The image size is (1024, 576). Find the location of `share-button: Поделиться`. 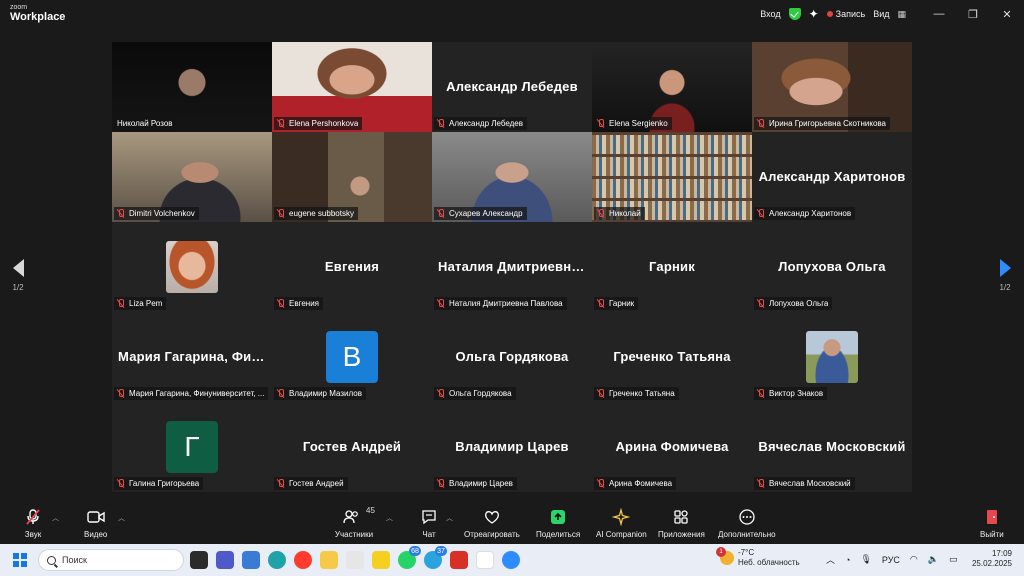

share-button: Поделиться is located at coordinates (558, 523).